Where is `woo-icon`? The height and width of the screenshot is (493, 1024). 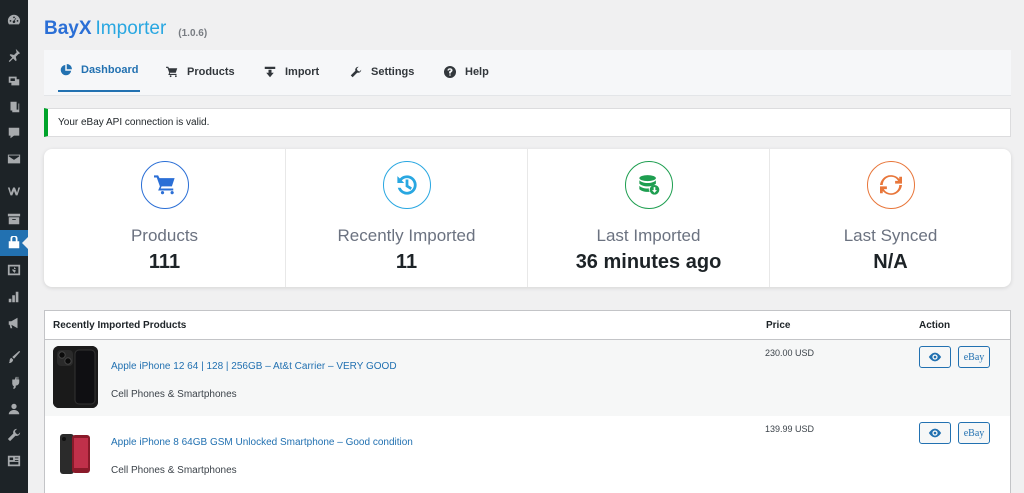
woo-icon is located at coordinates (14, 191).